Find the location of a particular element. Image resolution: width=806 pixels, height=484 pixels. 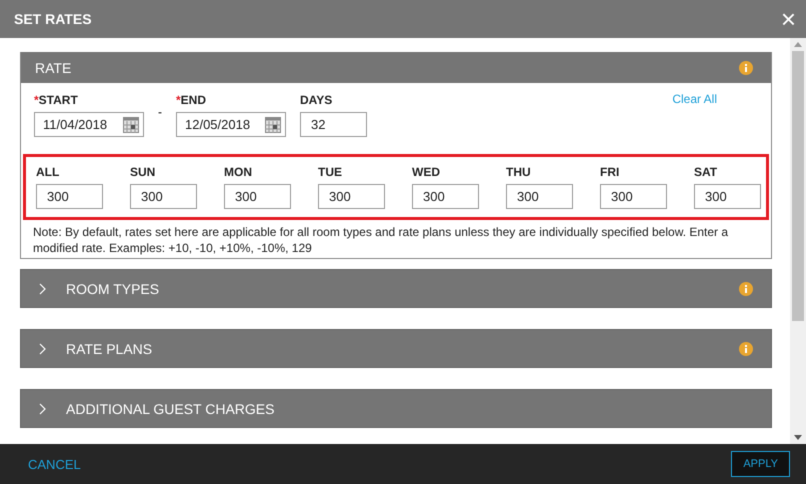

day-label: ALL is located at coordinates (48, 172).